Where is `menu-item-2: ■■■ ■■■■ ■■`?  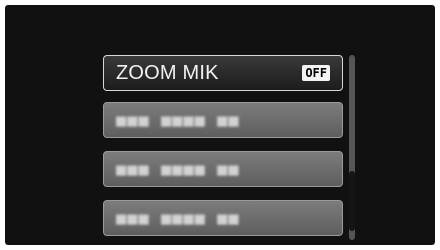 menu-item-2: ■■■ ■■■■ ■■ is located at coordinates (223, 120).